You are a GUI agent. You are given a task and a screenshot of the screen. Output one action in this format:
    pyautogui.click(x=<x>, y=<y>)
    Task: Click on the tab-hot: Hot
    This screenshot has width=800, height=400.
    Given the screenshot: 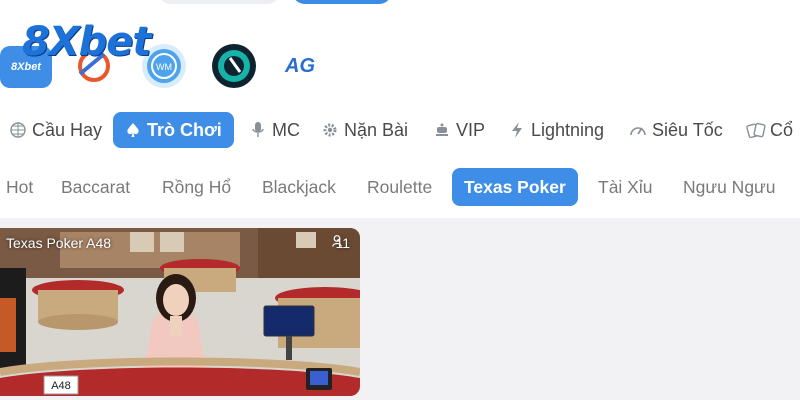 What is the action you would take?
    pyautogui.click(x=19, y=187)
    